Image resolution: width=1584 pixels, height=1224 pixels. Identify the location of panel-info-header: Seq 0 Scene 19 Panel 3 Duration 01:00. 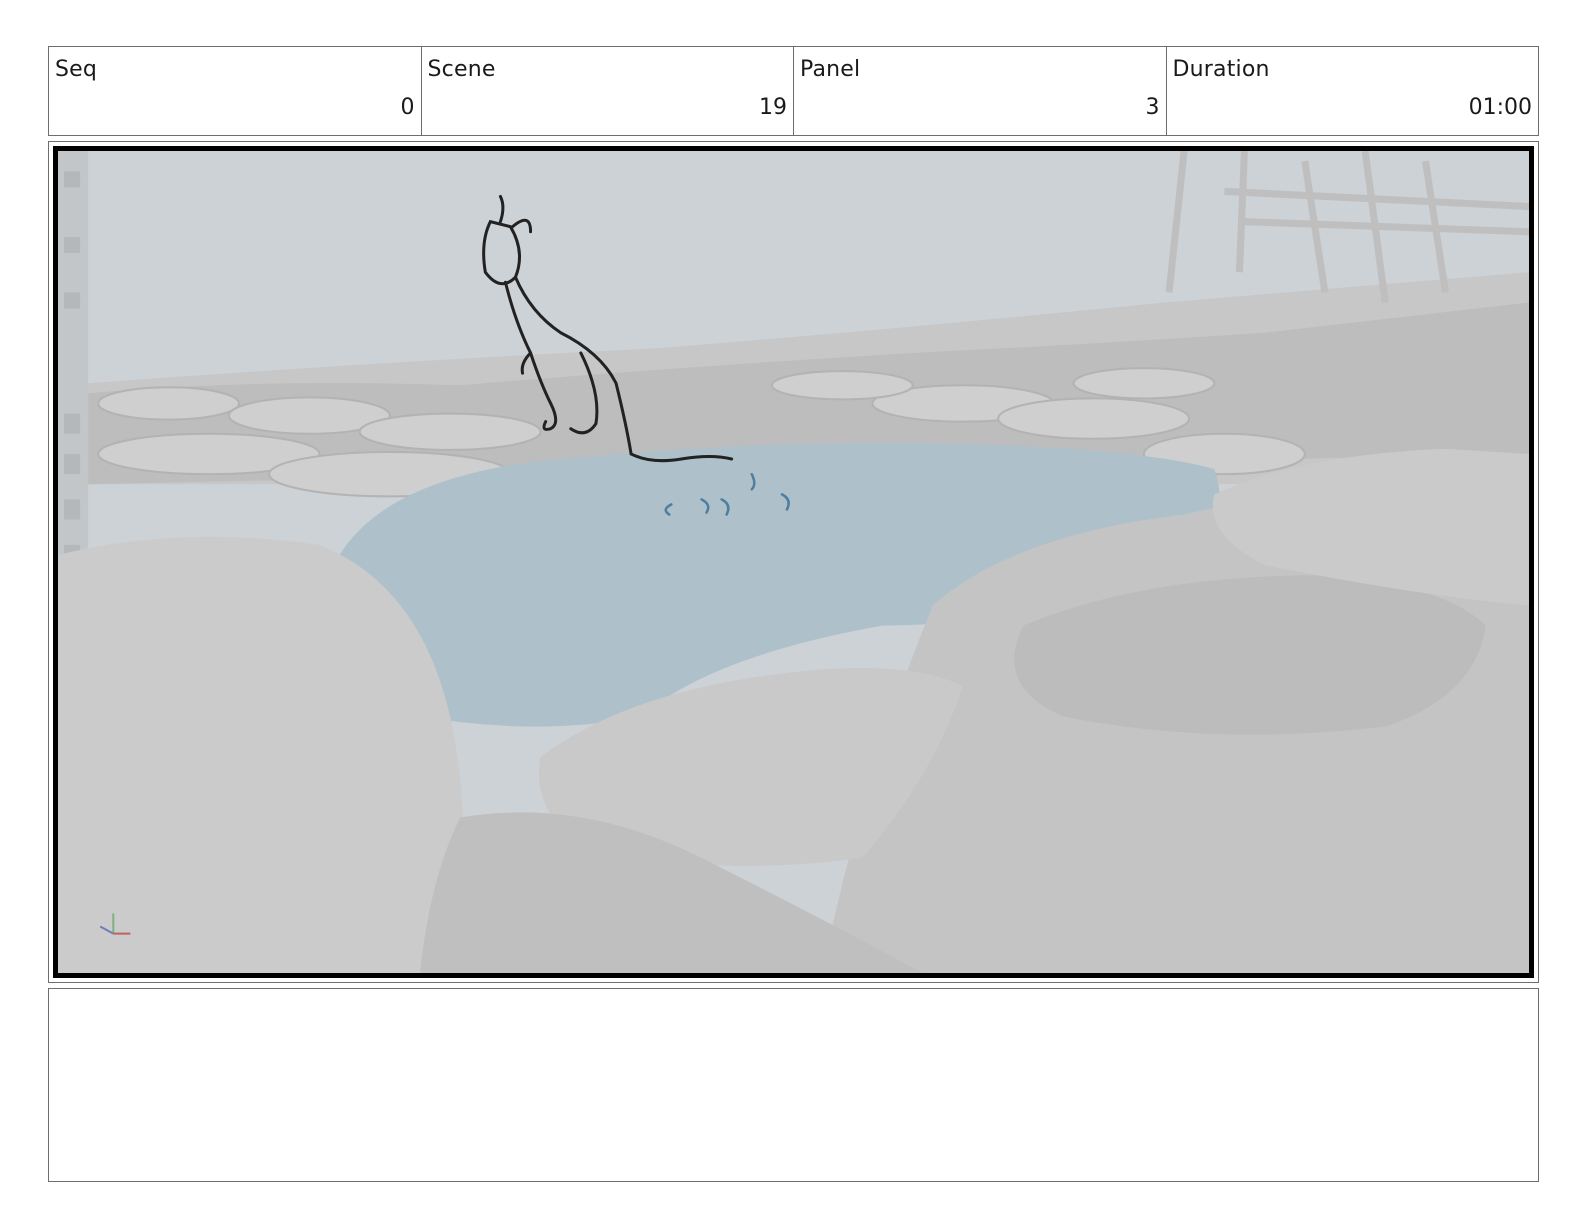
(793, 91).